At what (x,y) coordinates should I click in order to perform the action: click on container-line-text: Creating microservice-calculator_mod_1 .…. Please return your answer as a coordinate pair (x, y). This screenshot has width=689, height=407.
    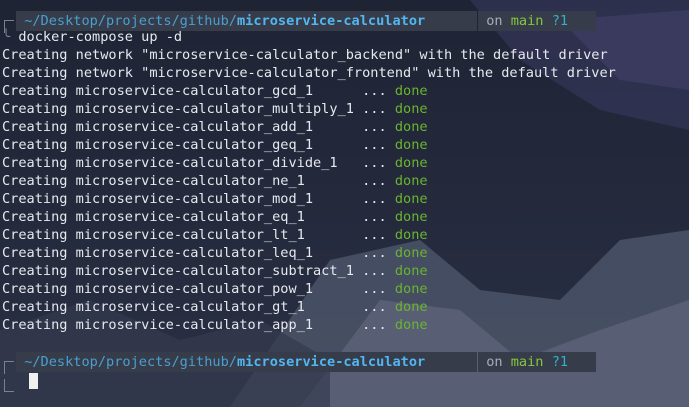
    Looking at the image, I should click on (198, 199).